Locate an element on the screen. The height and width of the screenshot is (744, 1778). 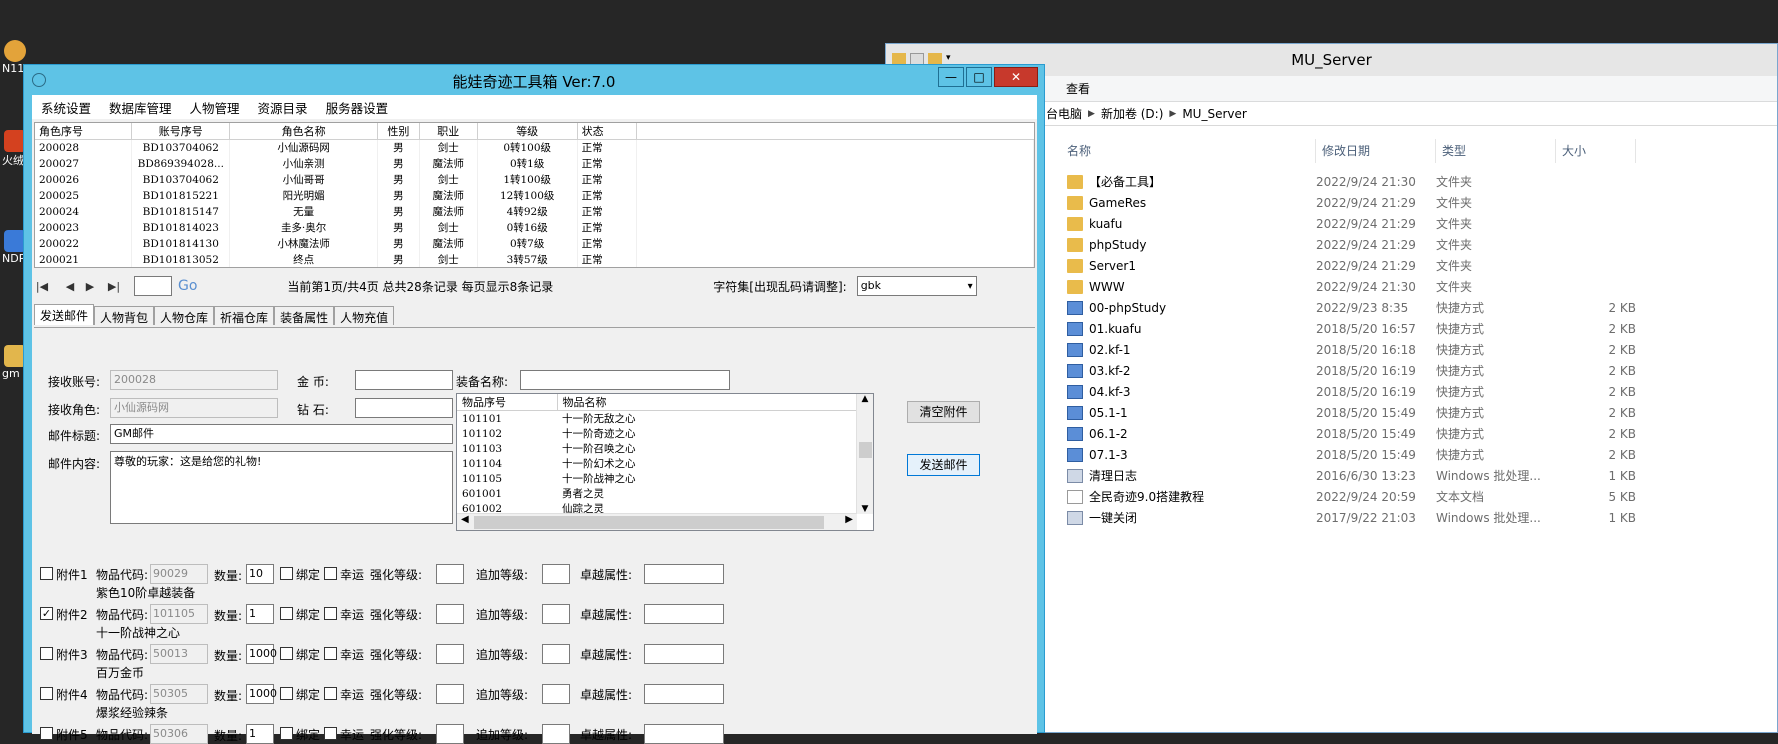
file-row: 02.kf-1 2018/5/20 16:18 快捷方式 2 KB is located at coordinates (1348, 349).